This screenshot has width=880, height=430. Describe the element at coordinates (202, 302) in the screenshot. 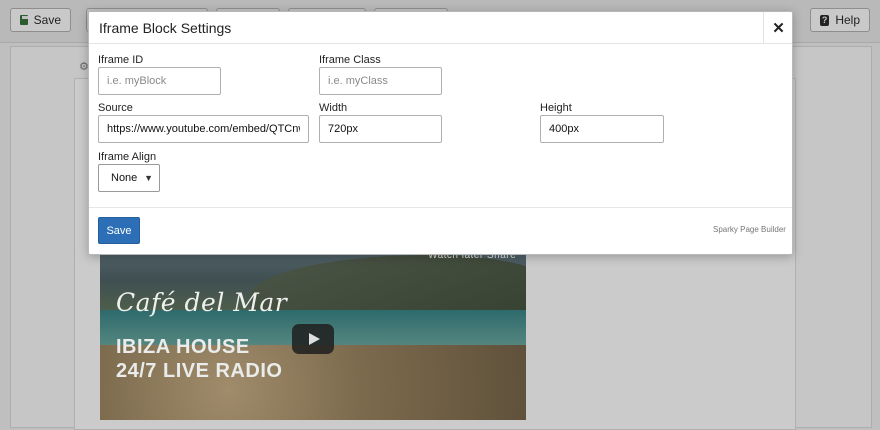

I see `video-logo: Café del Mar` at that location.